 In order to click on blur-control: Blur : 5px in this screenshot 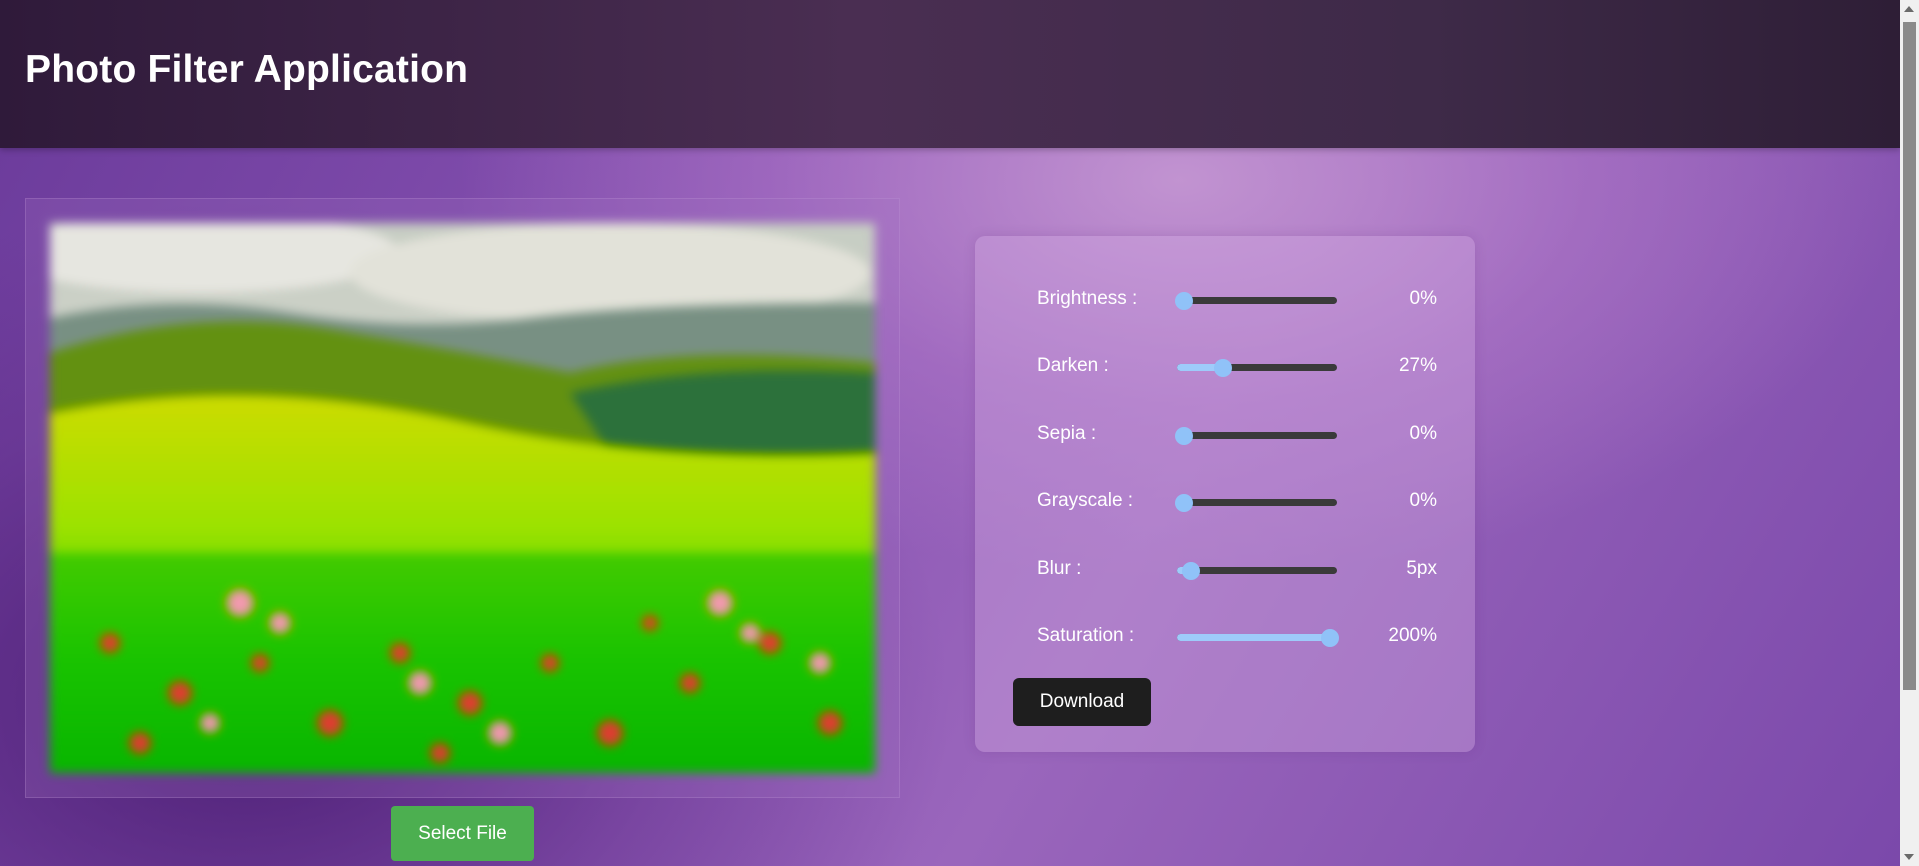, I will do `click(1237, 570)`.